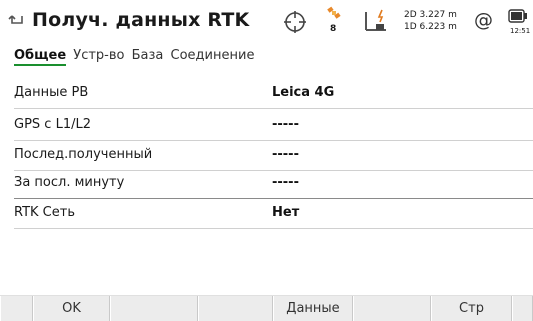 This screenshot has width=533, height=321. I want to click on accuracy-readout: 2D 3.227 m 1D 6.223 m, so click(430, 21).